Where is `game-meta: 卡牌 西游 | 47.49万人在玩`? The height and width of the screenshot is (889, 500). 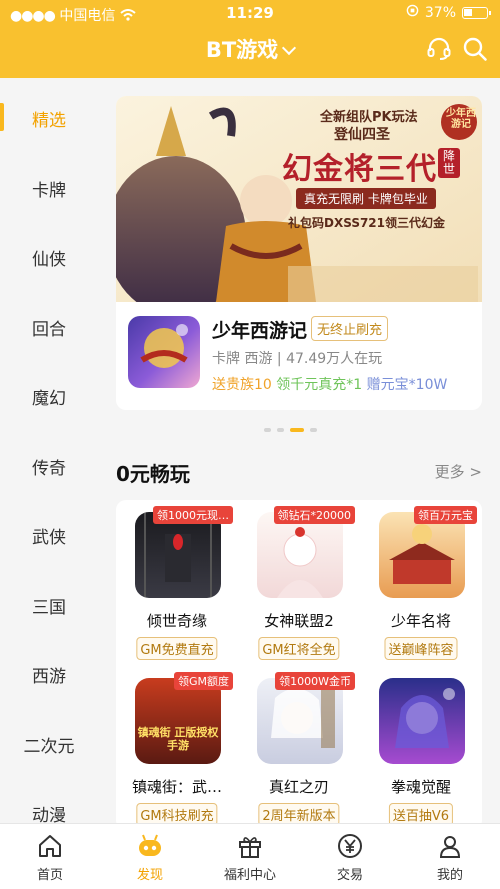
game-meta: 卡牌 西游 | 47.49万人在玩 is located at coordinates (297, 359).